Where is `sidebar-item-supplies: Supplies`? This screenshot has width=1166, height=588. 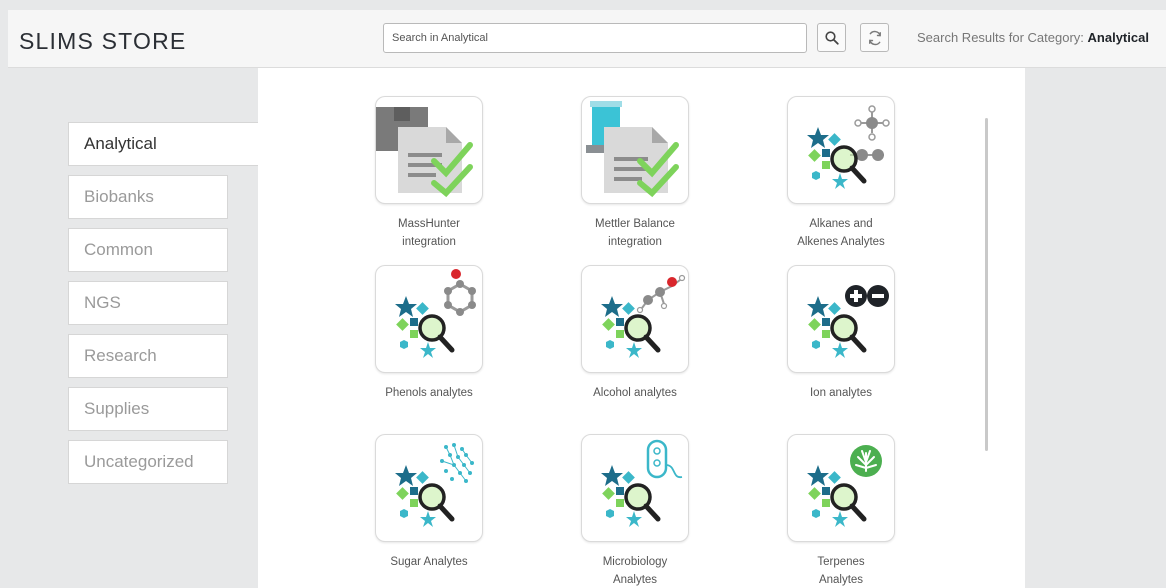 sidebar-item-supplies: Supplies is located at coordinates (148, 409).